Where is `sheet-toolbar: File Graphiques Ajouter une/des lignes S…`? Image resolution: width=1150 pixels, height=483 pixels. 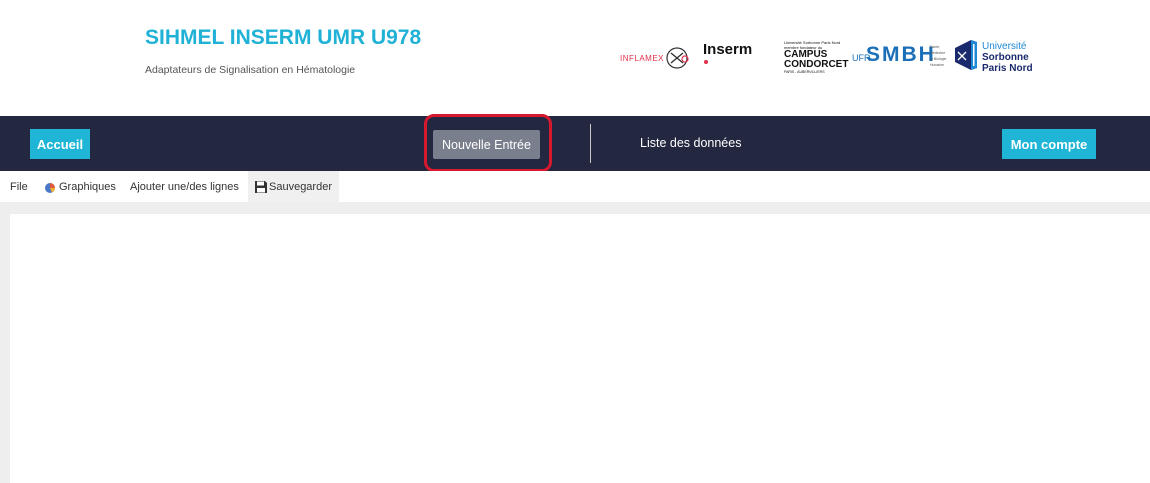 sheet-toolbar: File Graphiques Ajouter une/des lignes S… is located at coordinates (575, 186).